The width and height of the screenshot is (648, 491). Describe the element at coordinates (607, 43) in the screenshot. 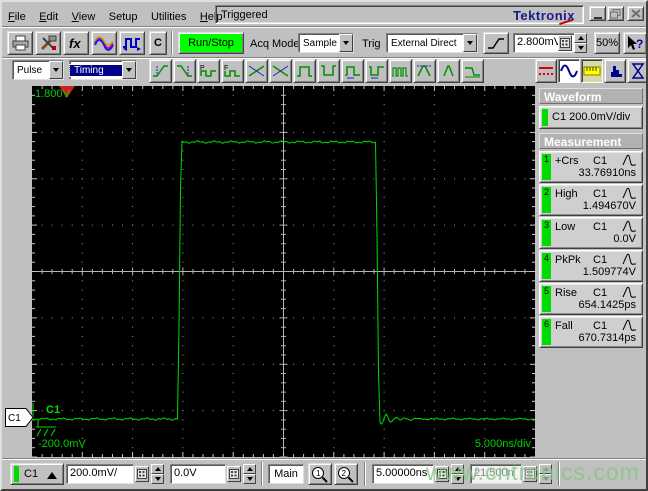

I see `set-50-percent-button: 50%` at that location.